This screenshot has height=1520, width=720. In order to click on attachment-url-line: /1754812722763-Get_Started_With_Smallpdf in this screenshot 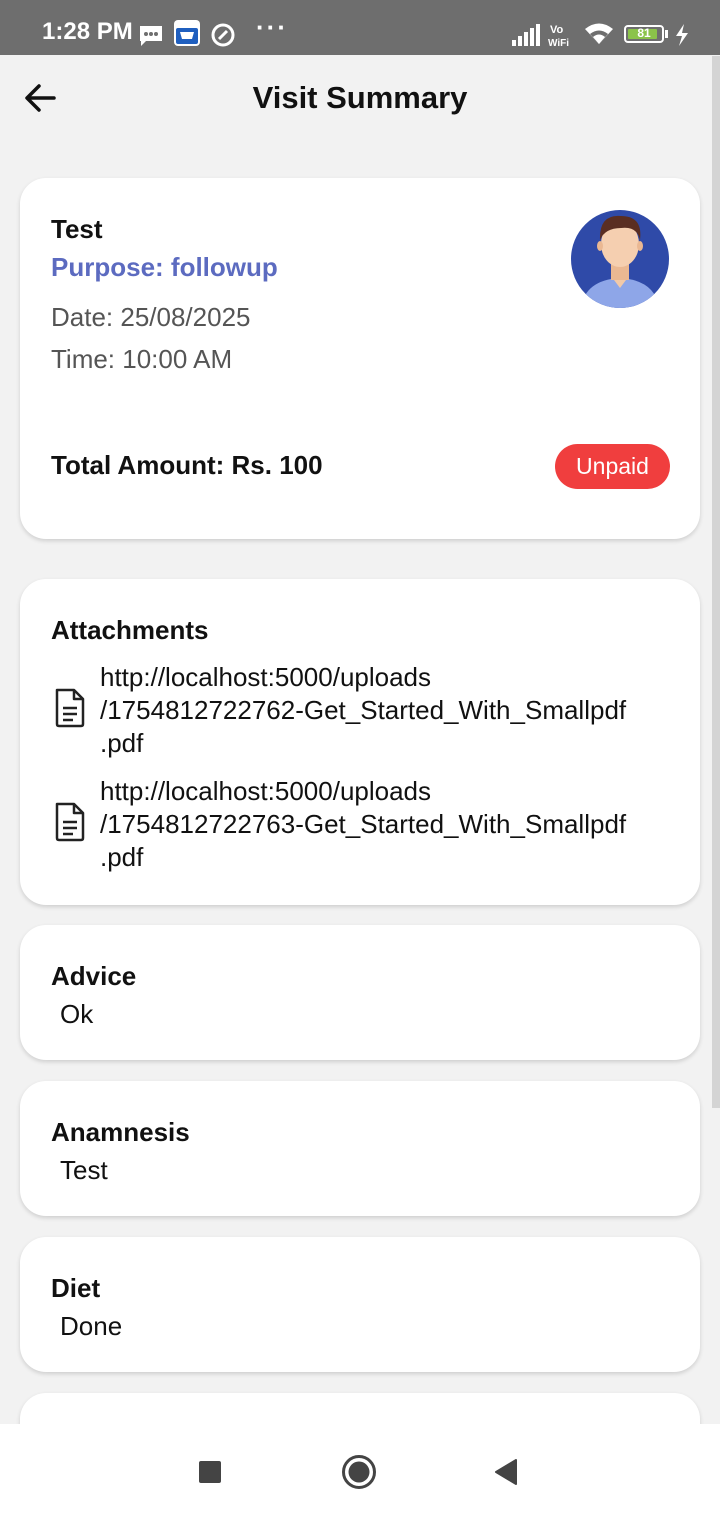, I will do `click(363, 824)`.